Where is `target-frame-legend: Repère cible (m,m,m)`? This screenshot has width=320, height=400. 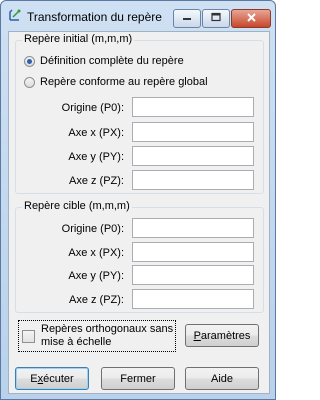
target-frame-legend: Repère cible (m,m,m) is located at coordinates (77, 206).